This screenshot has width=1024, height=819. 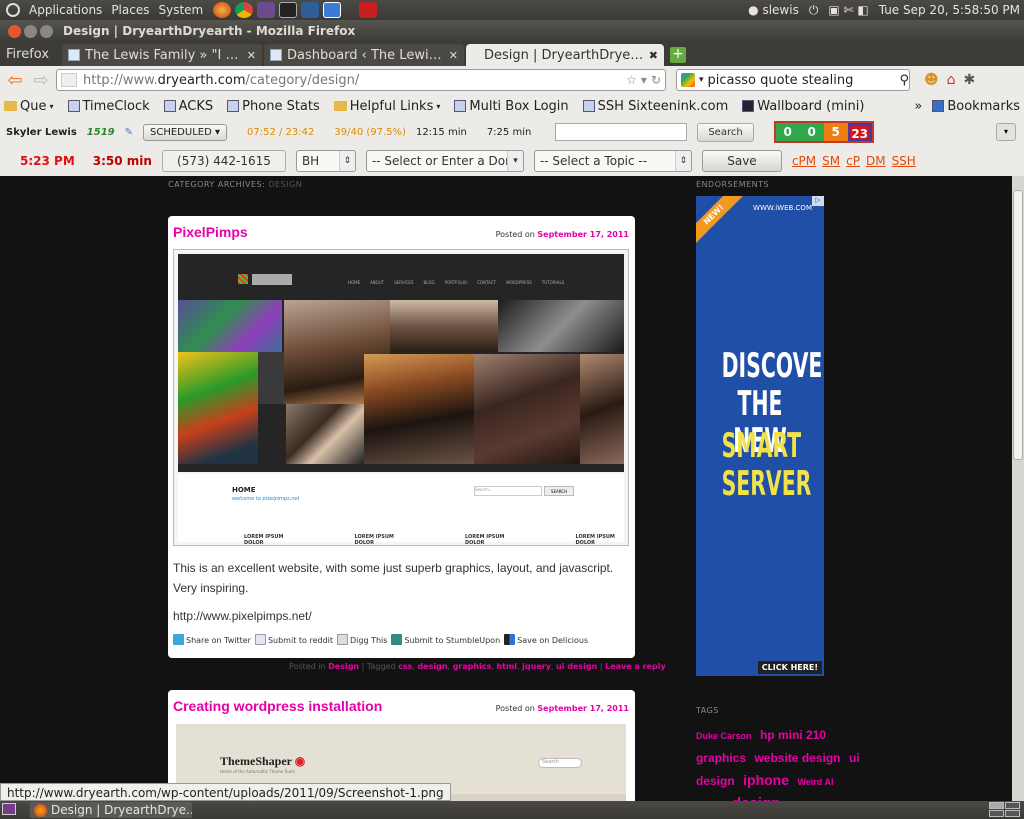 I want to click on adchoices-icon: ▷, so click(x=818, y=201).